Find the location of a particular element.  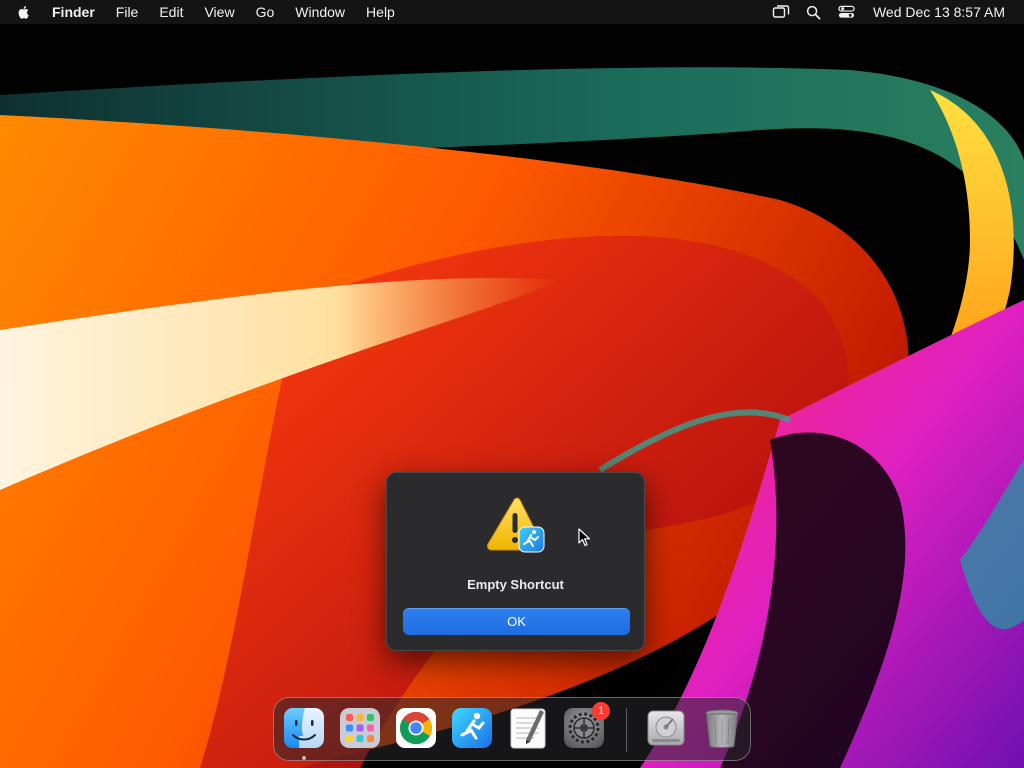

alert-title: Empty Shortcut is located at coordinates (515, 584).